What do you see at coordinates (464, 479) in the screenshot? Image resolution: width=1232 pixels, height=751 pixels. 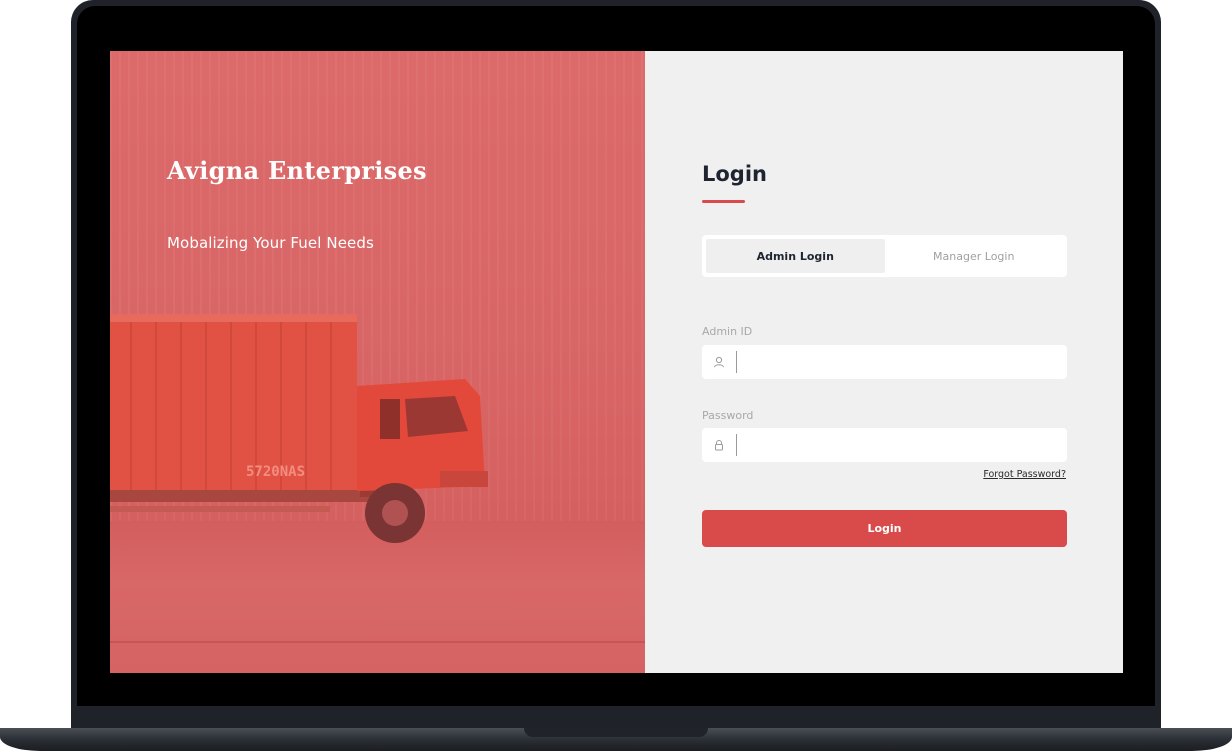 I see `truck-bumper` at bounding box center [464, 479].